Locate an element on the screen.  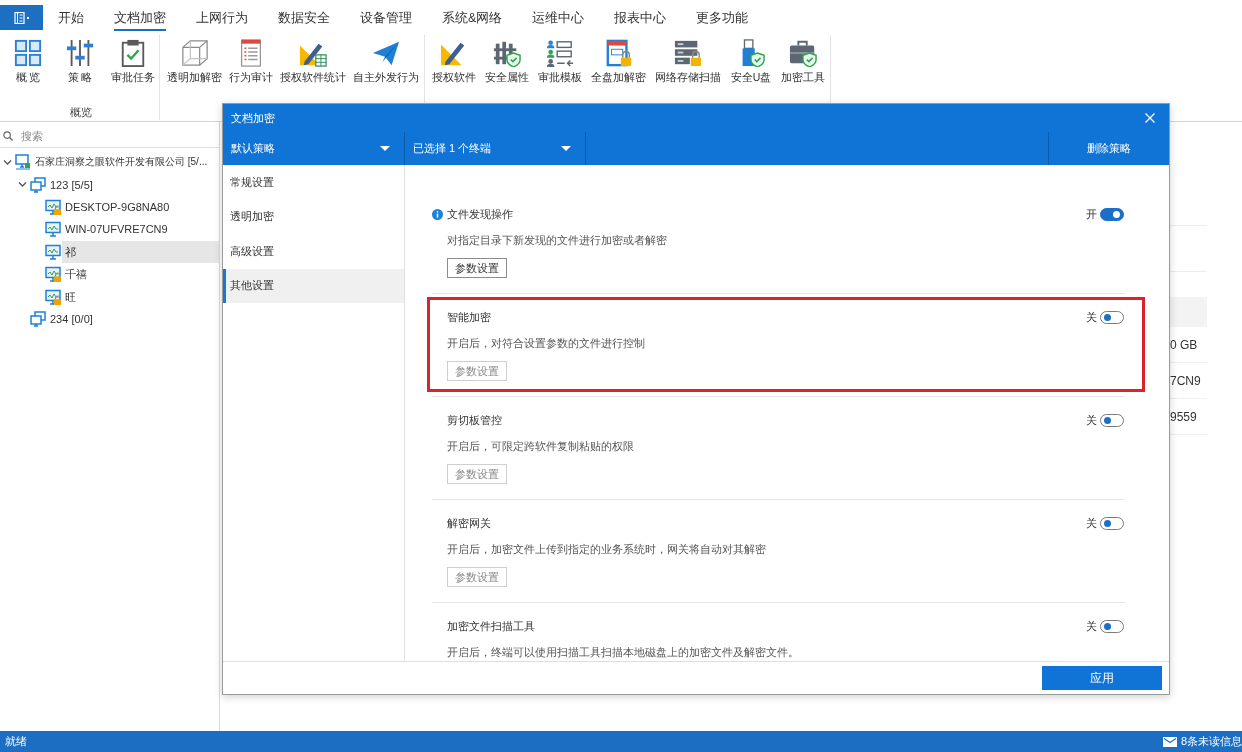
section-title: 剪切板管控 is located at coordinates (475, 420).